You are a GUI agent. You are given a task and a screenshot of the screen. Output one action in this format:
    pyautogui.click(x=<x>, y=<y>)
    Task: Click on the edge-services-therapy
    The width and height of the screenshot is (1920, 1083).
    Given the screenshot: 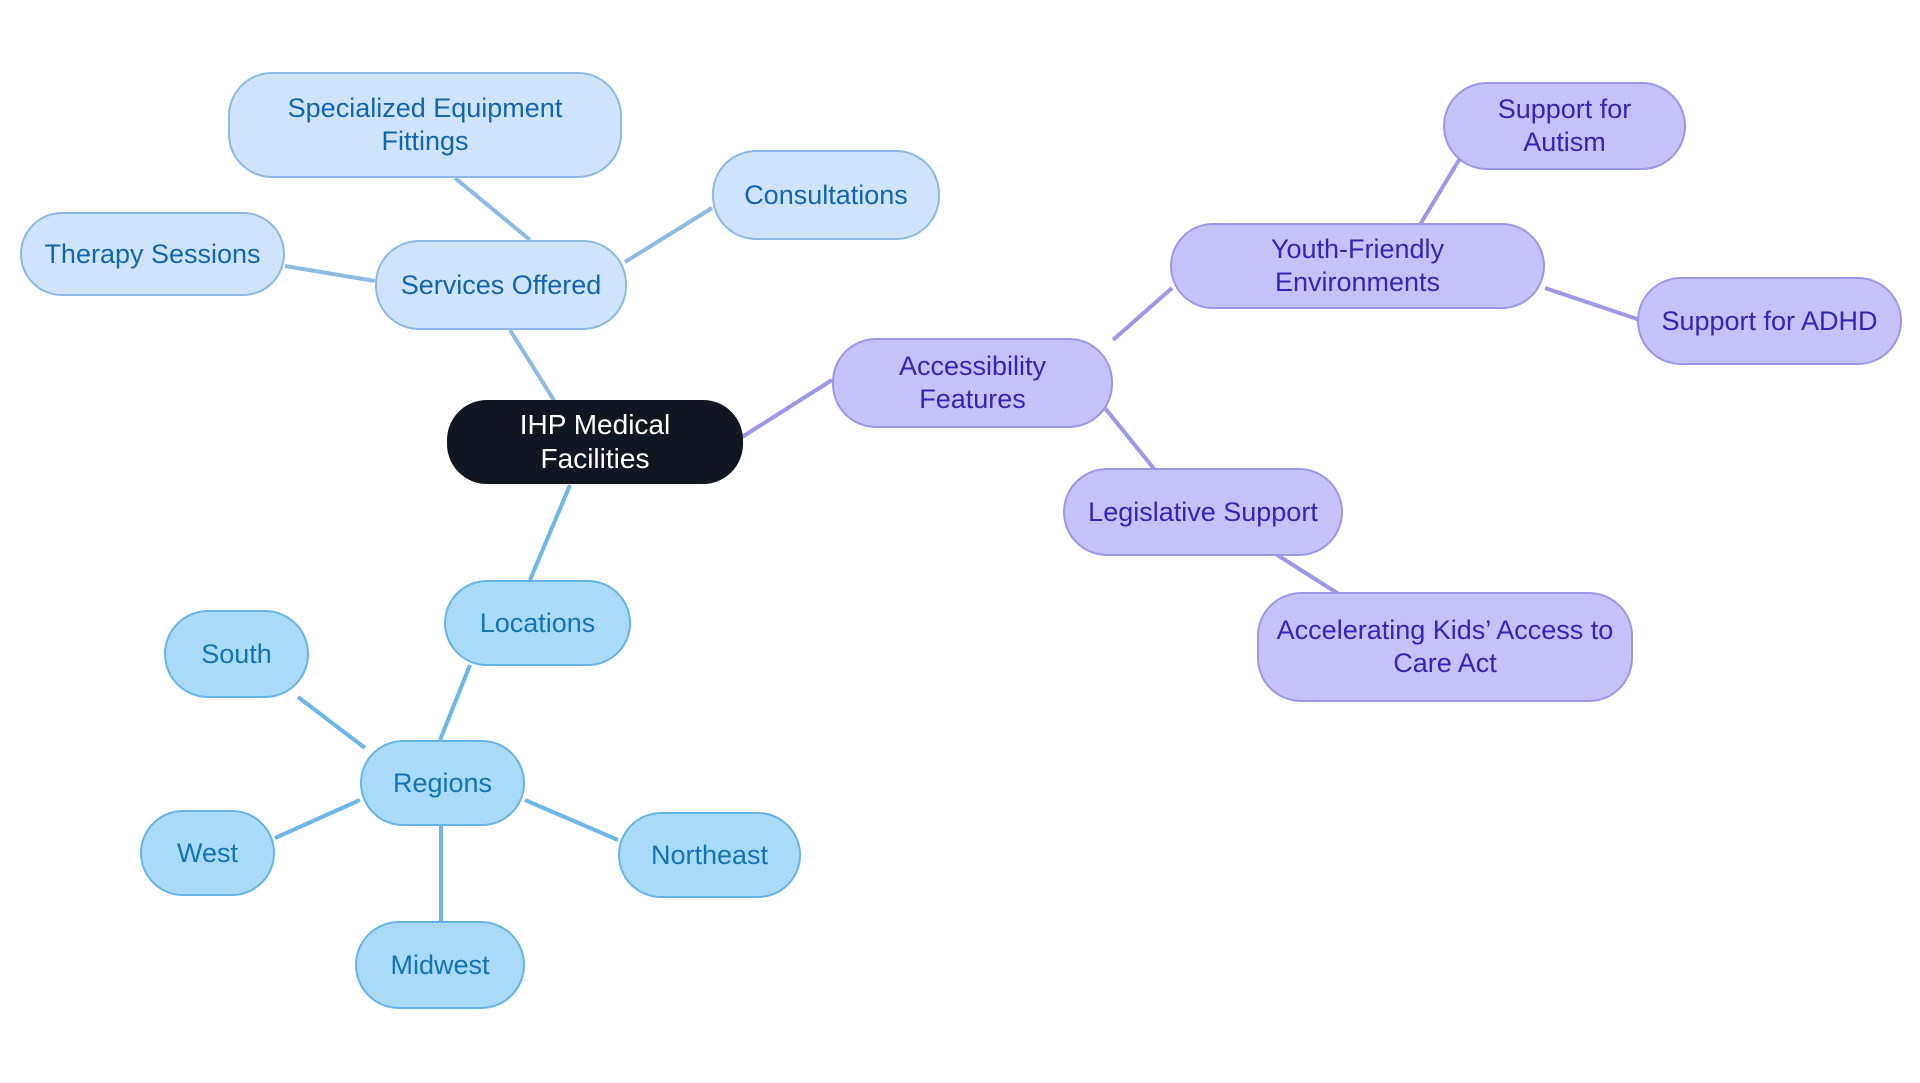 What is the action you would take?
    pyautogui.click(x=330, y=273)
    